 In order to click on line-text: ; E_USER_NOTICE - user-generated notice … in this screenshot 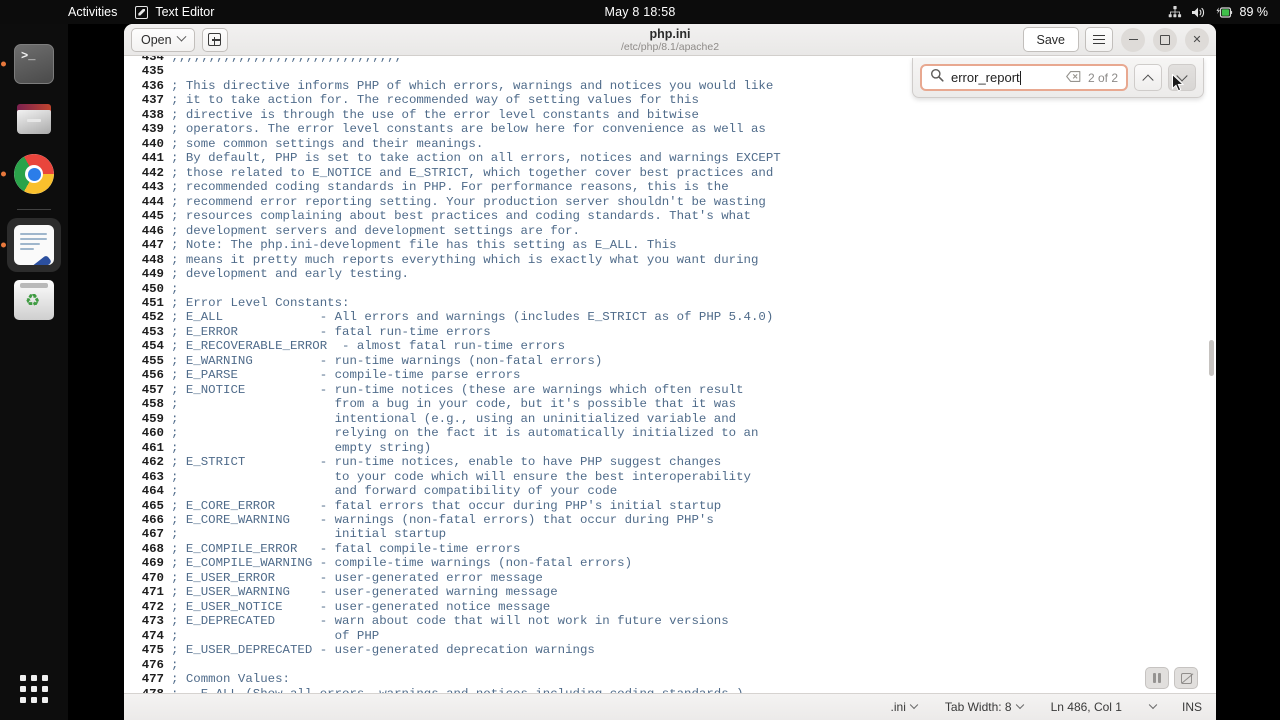, I will do `click(361, 606)`.